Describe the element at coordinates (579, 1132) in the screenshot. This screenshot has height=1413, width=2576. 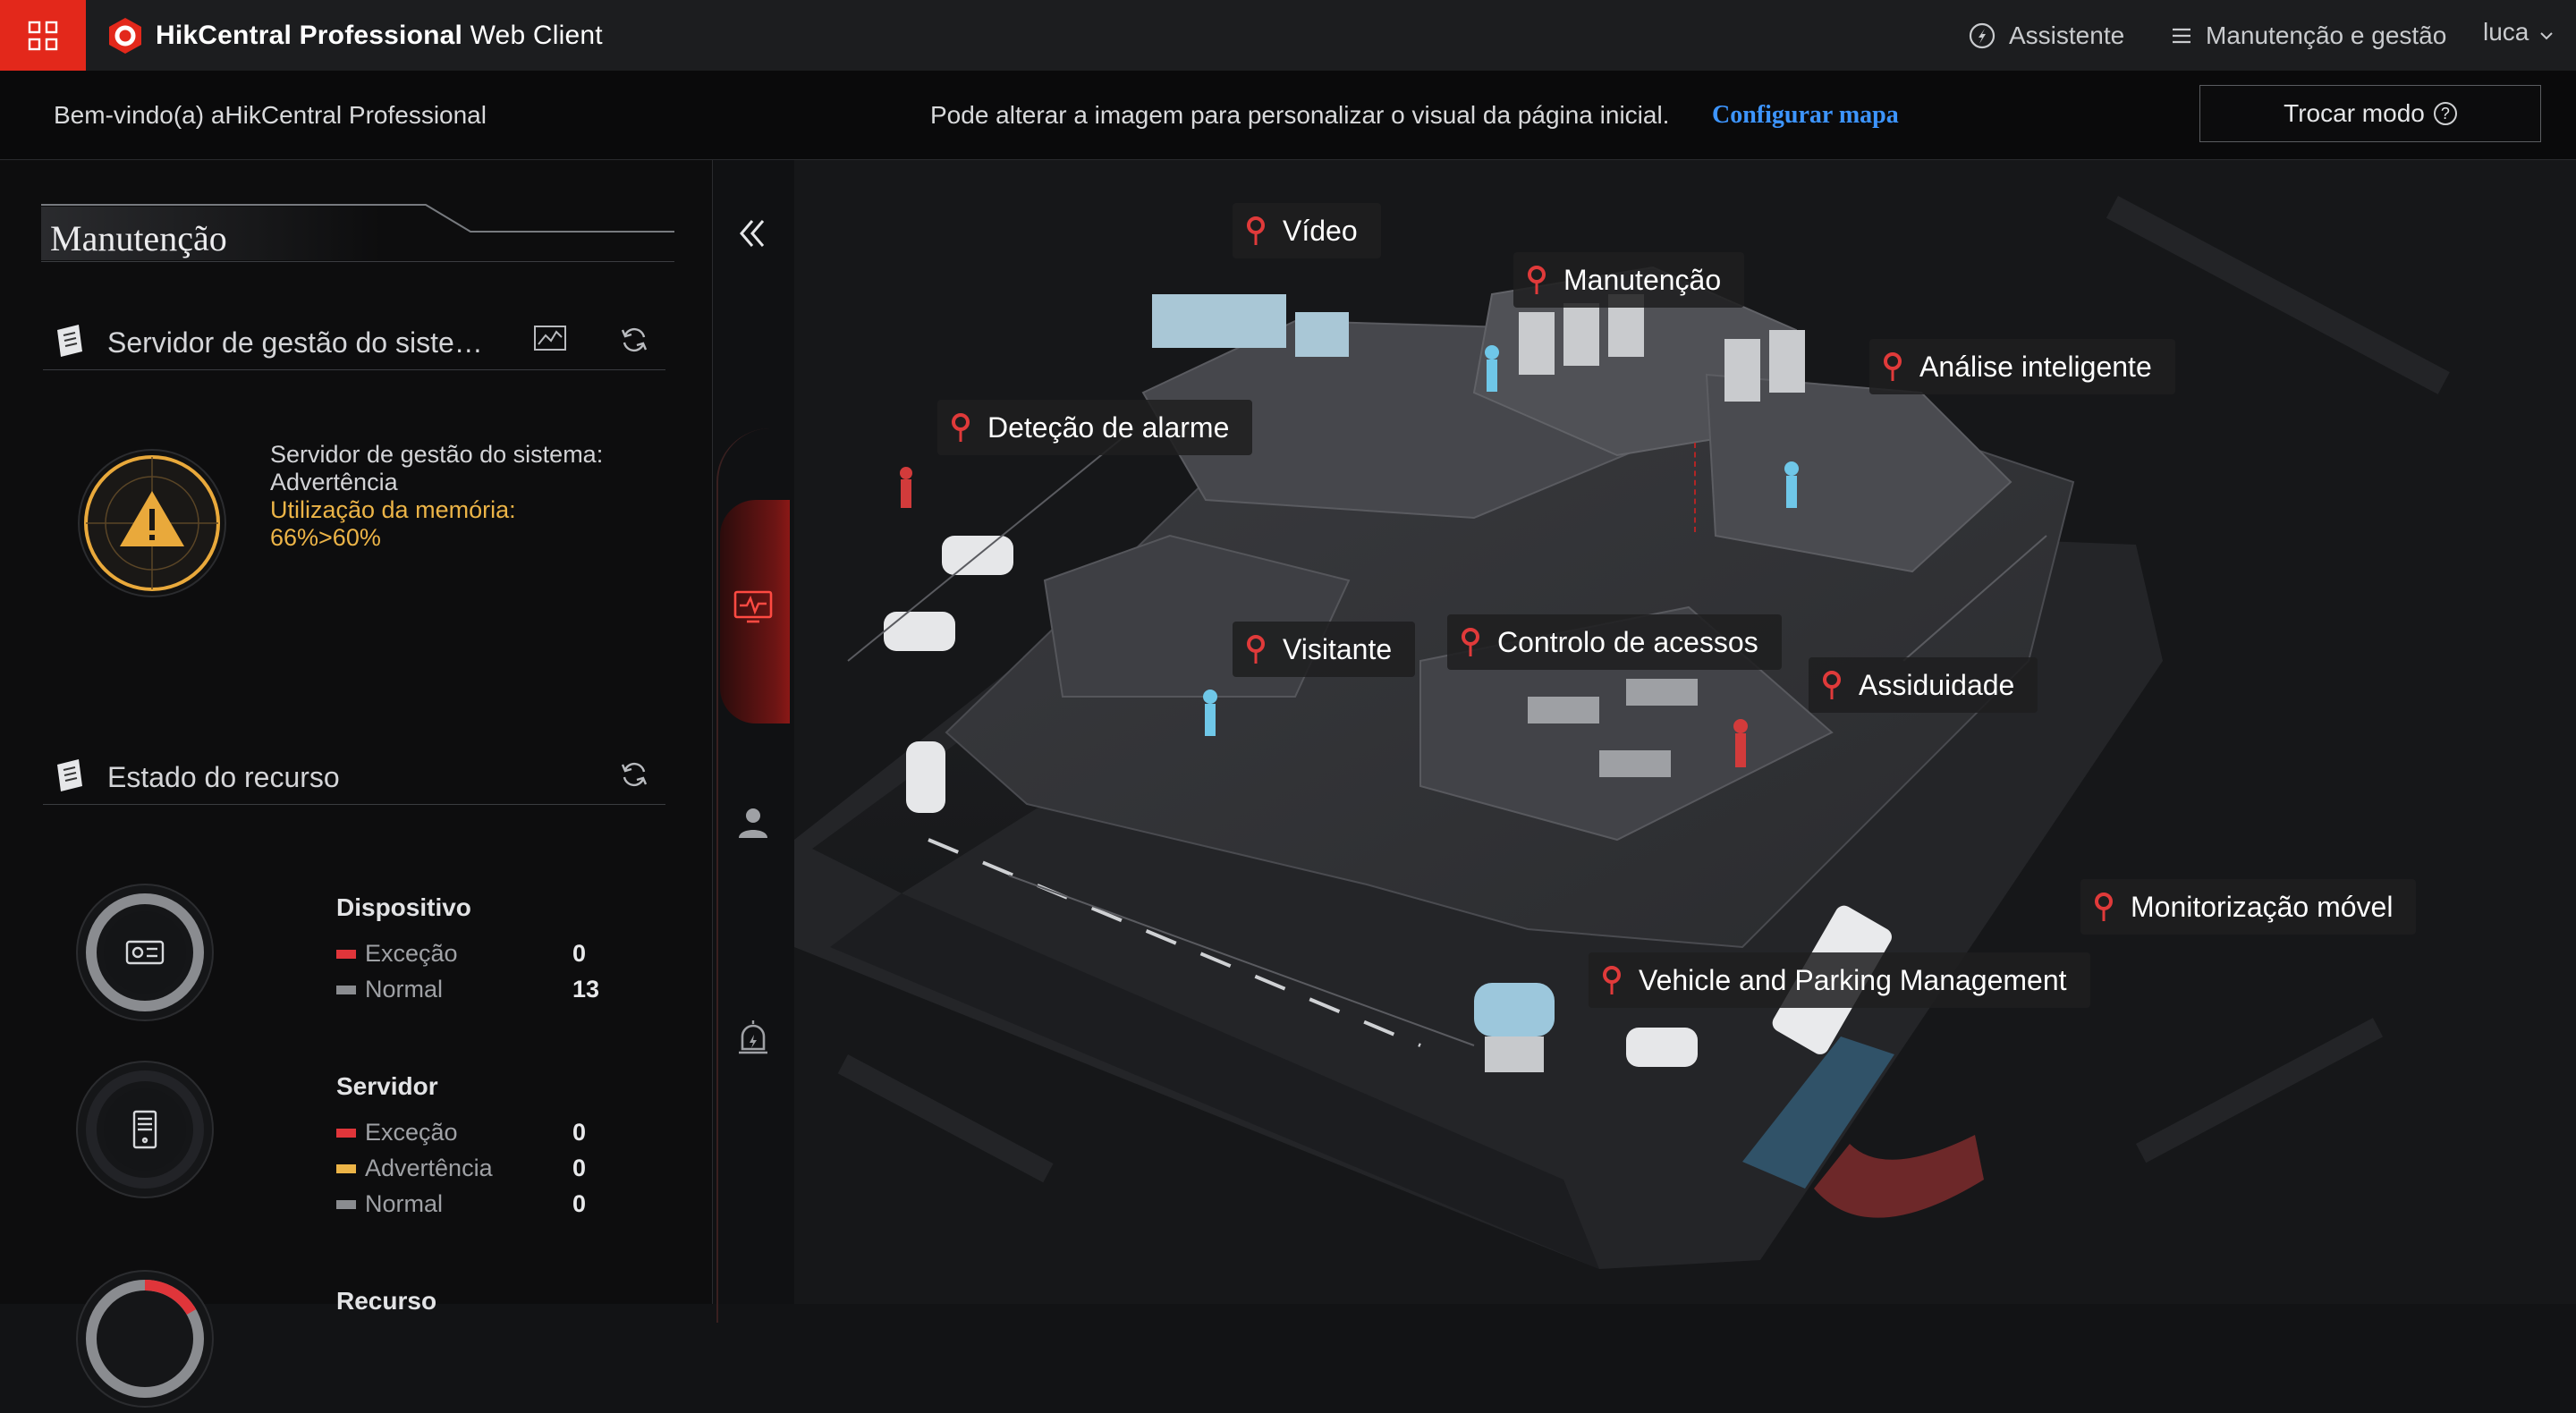
I see `server-exception-value: 0` at that location.